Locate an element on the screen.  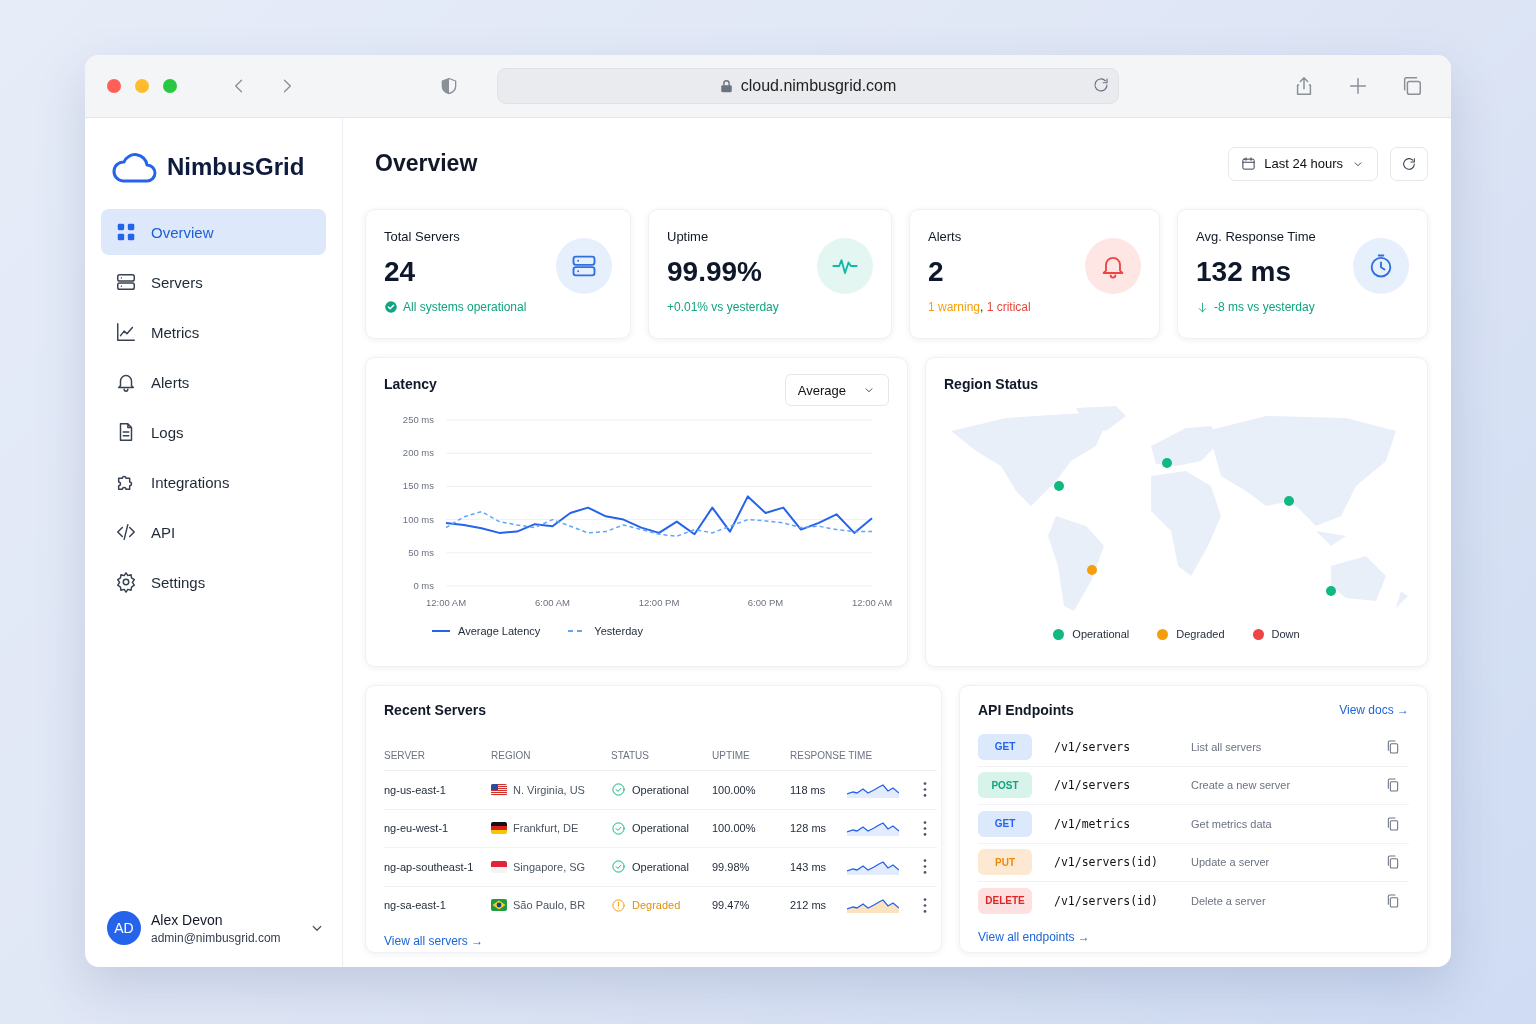
nav-item: Servers is located at coordinates (213, 282).